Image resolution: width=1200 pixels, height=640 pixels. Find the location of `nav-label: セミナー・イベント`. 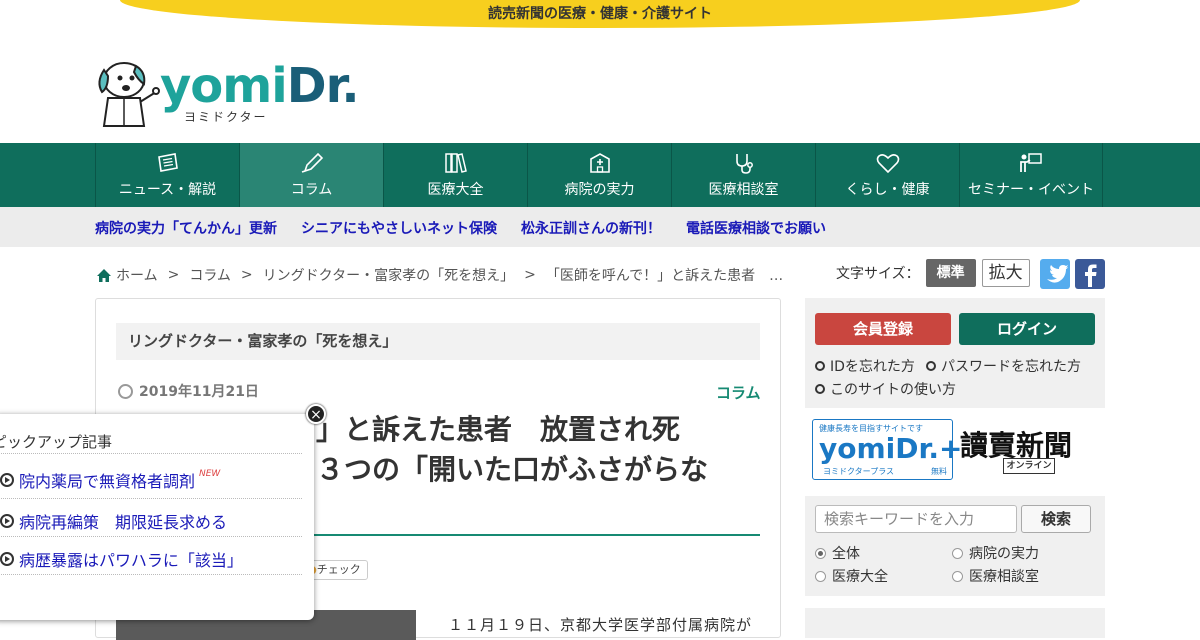

nav-label: セミナー・イベント is located at coordinates (1031, 190).